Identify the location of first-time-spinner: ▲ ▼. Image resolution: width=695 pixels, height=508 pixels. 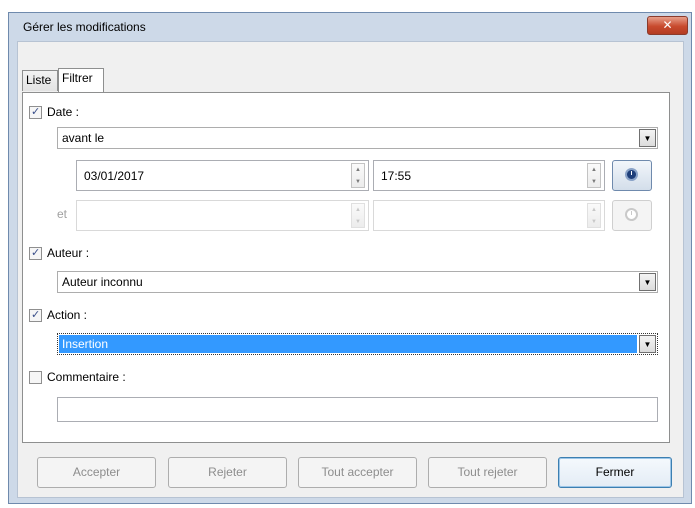
(594, 175).